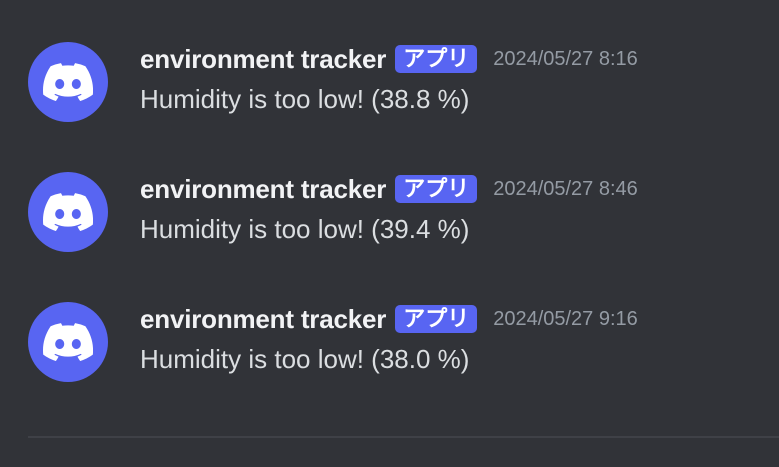  Describe the element at coordinates (565, 188) in the screenshot. I see `timestamp: 2024/05/27 8:46` at that location.